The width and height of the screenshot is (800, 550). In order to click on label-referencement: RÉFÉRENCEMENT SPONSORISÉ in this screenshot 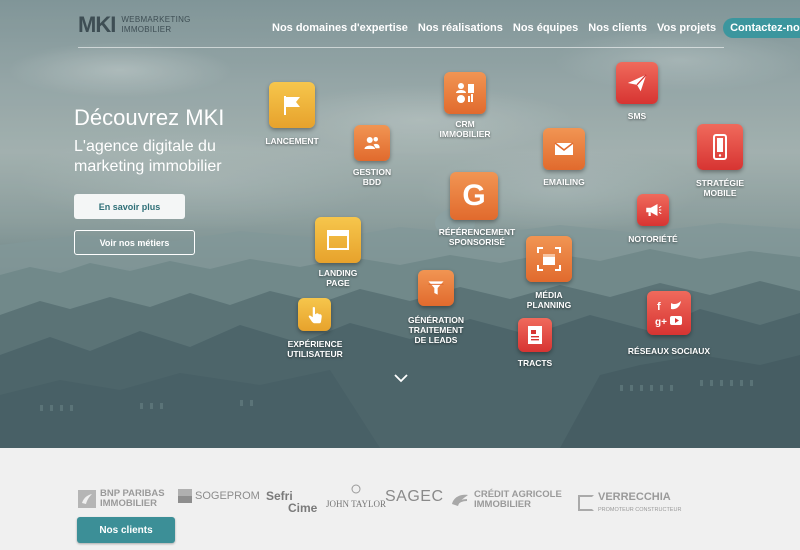, I will do `click(477, 237)`.